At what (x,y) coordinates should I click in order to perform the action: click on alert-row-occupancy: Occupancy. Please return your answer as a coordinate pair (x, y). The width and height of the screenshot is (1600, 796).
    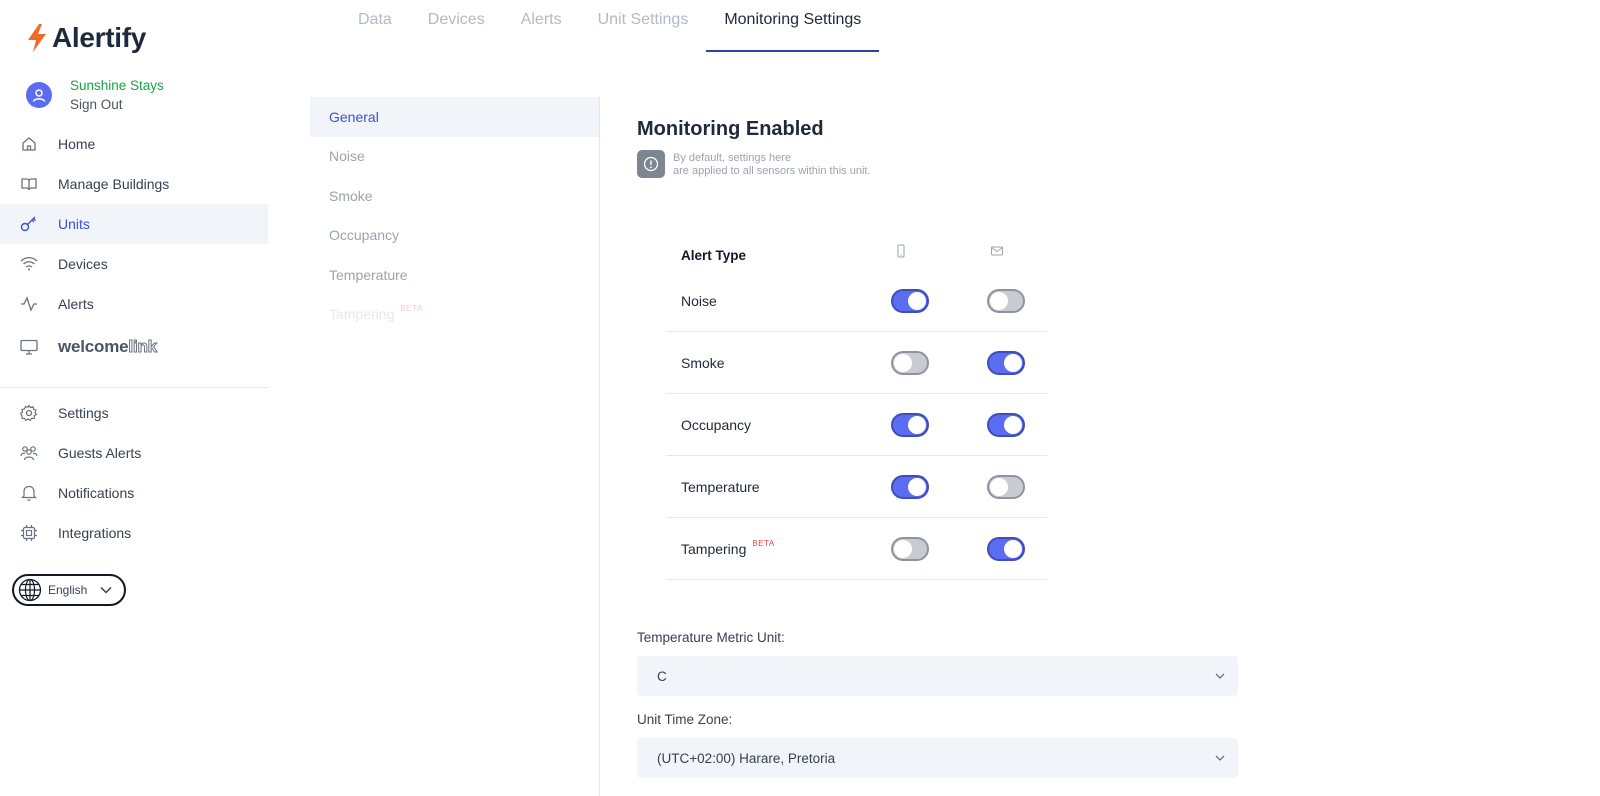
    Looking at the image, I should click on (856, 425).